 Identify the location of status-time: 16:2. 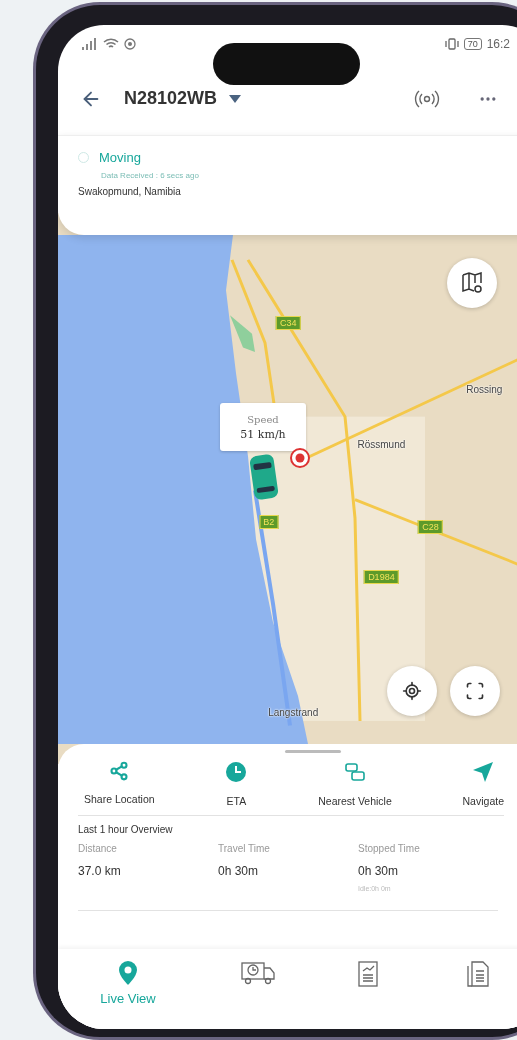
(498, 43).